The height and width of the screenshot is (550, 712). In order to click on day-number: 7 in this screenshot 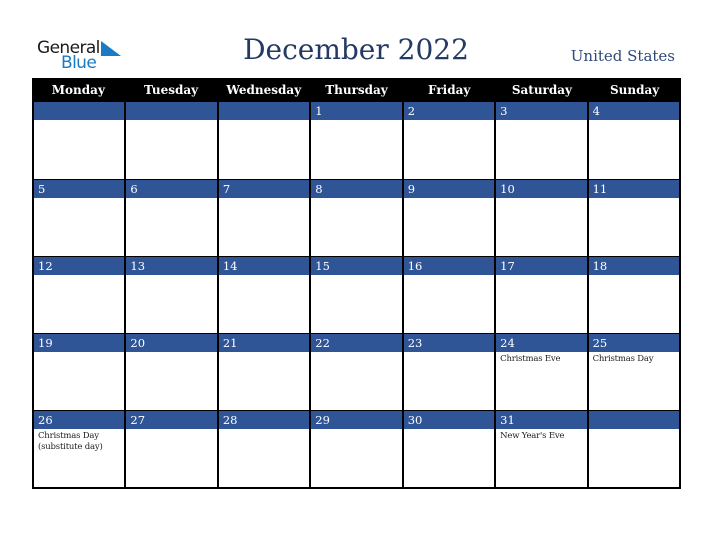, I will do `click(264, 189)`.